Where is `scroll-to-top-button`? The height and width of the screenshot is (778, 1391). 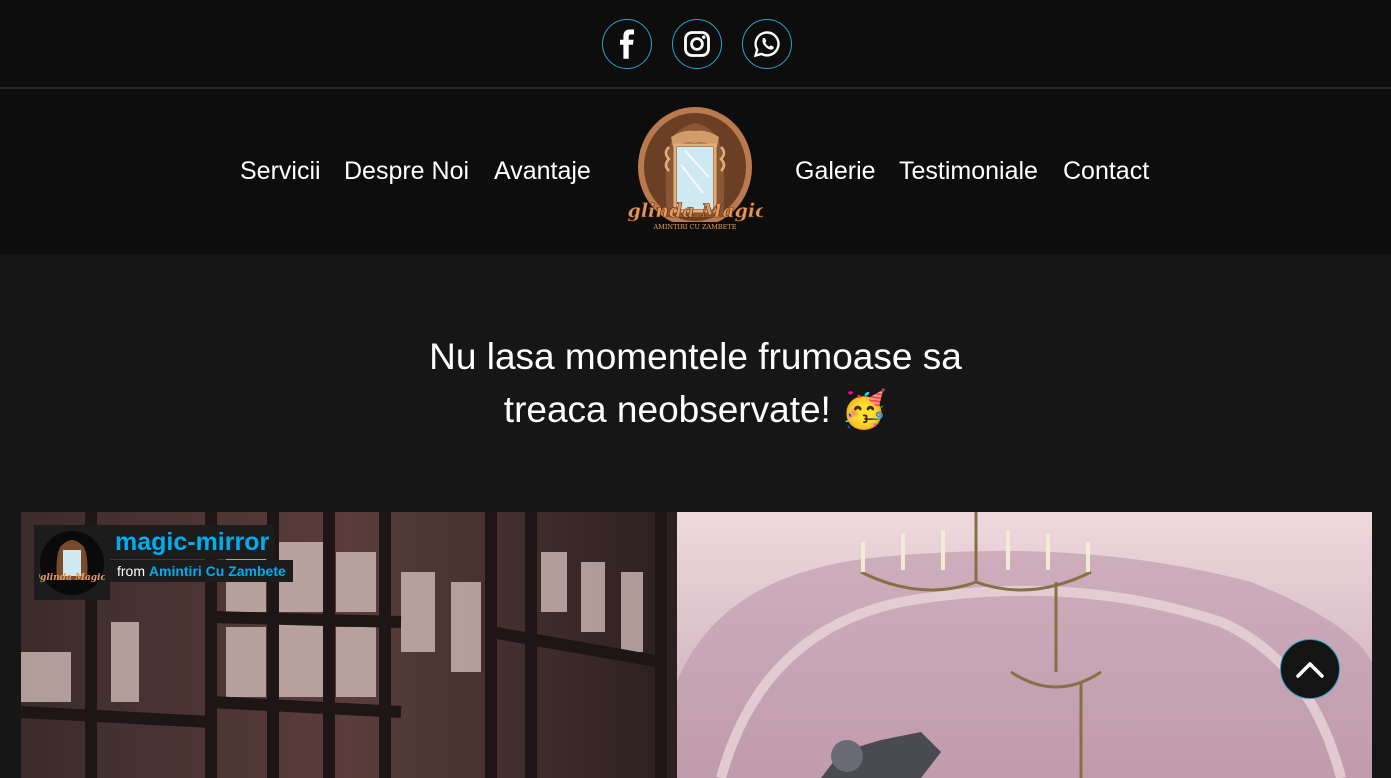
scroll-to-top-button is located at coordinates (1310, 669).